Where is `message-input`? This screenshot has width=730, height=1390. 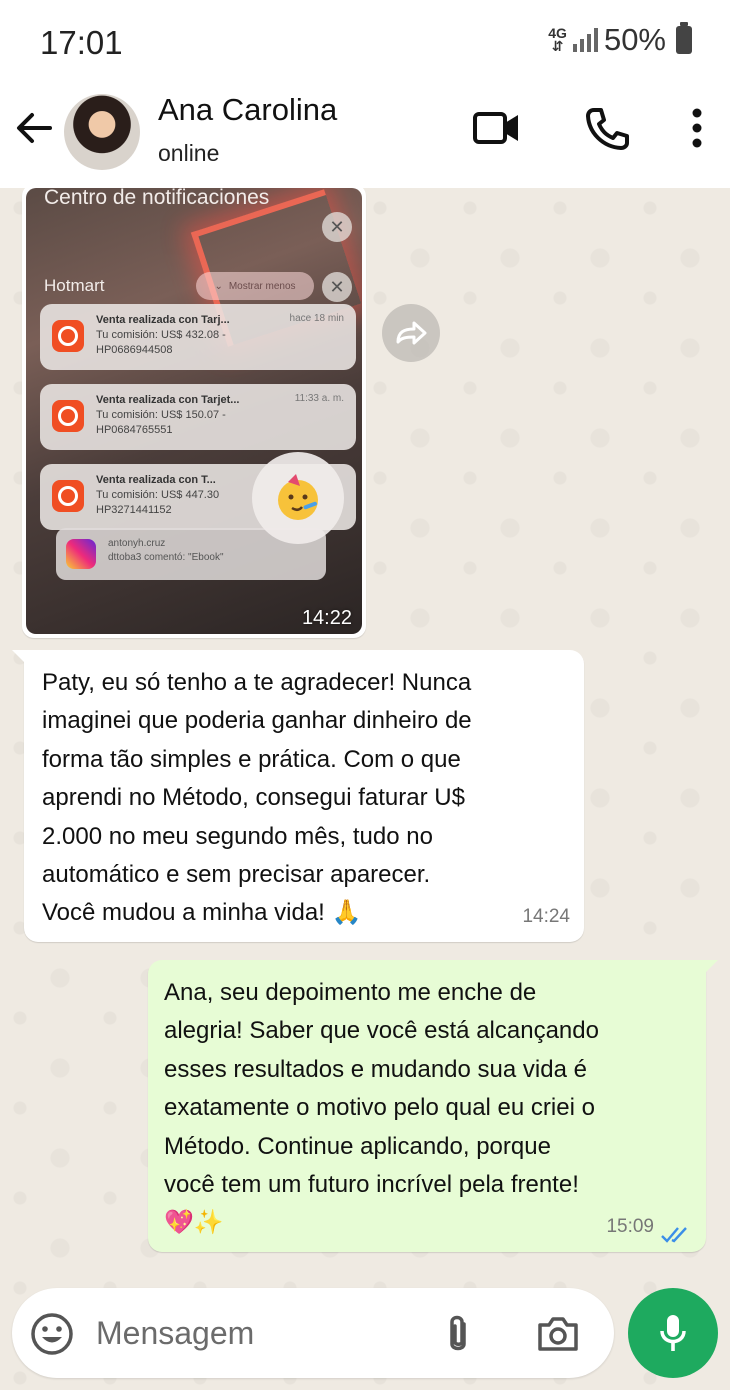
message-input is located at coordinates (256, 1333).